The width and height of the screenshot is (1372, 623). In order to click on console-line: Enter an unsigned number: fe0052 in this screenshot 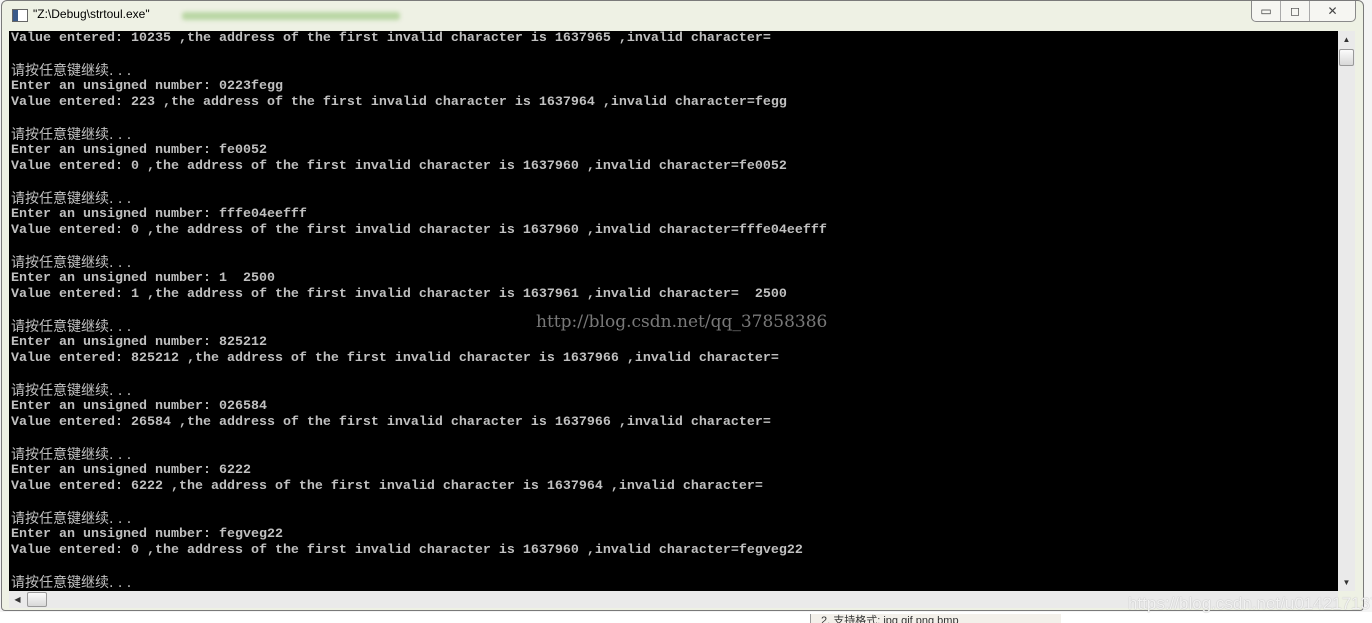, I will do `click(139, 150)`.